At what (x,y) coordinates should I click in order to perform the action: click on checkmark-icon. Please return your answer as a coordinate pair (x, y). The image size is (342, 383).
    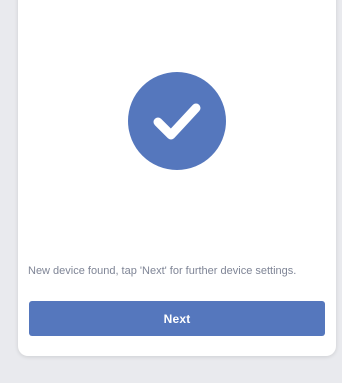
    Looking at the image, I should click on (177, 121).